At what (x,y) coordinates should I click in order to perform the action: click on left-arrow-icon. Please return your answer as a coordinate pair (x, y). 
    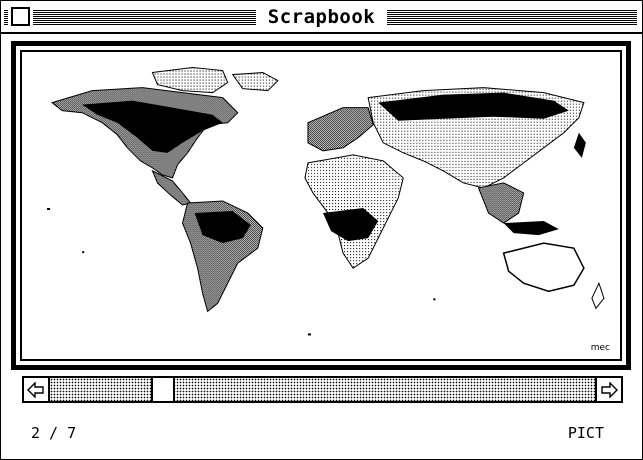
    Looking at the image, I should click on (35, 389).